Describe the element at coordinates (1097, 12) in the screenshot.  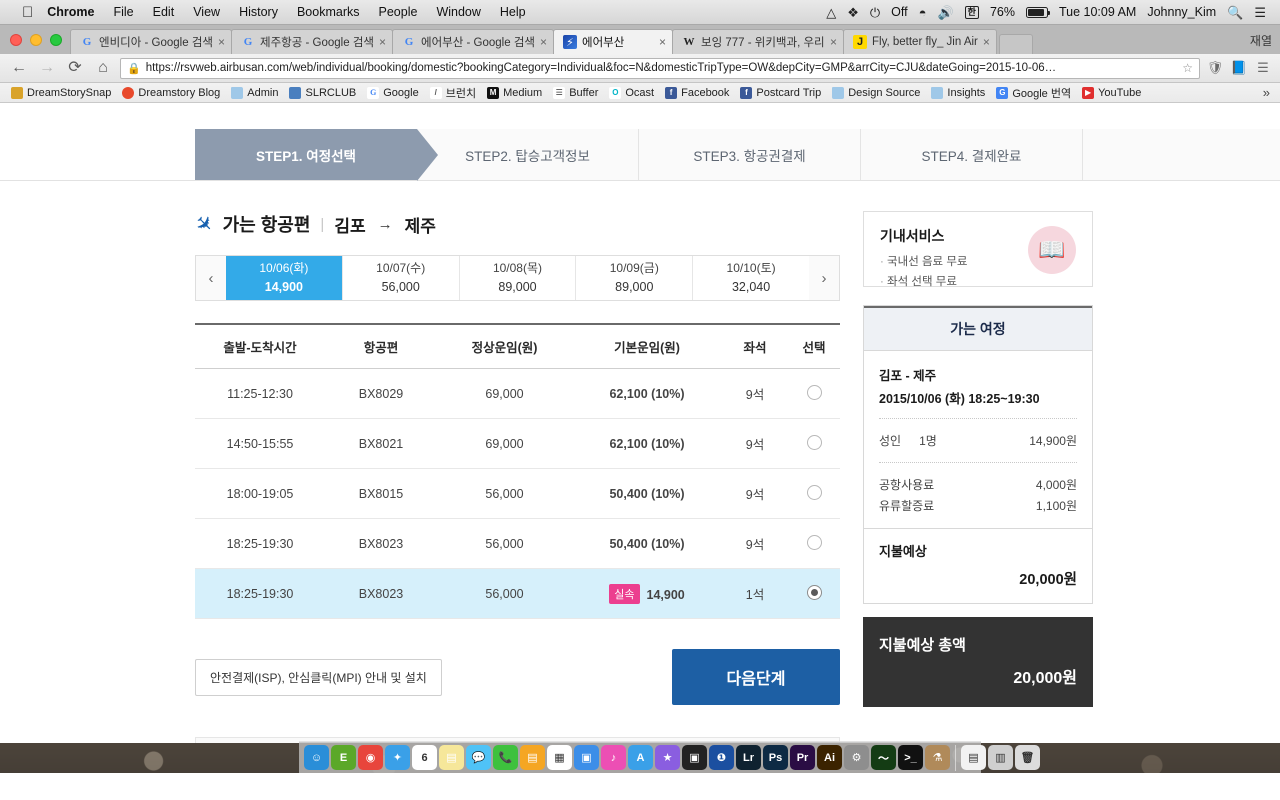
I see `menu-bar-clock: Tue 10:09 AM` at that location.